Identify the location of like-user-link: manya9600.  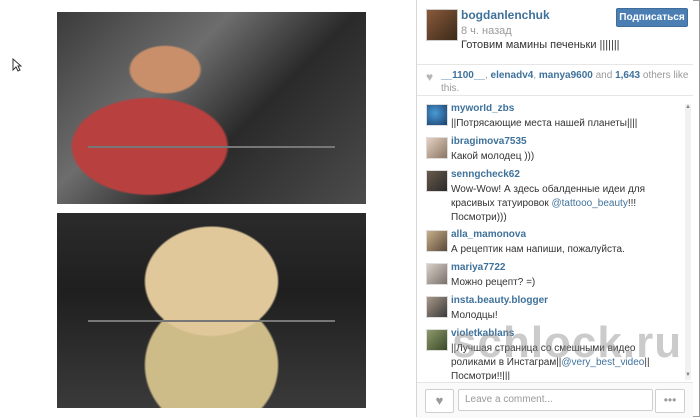
(566, 75).